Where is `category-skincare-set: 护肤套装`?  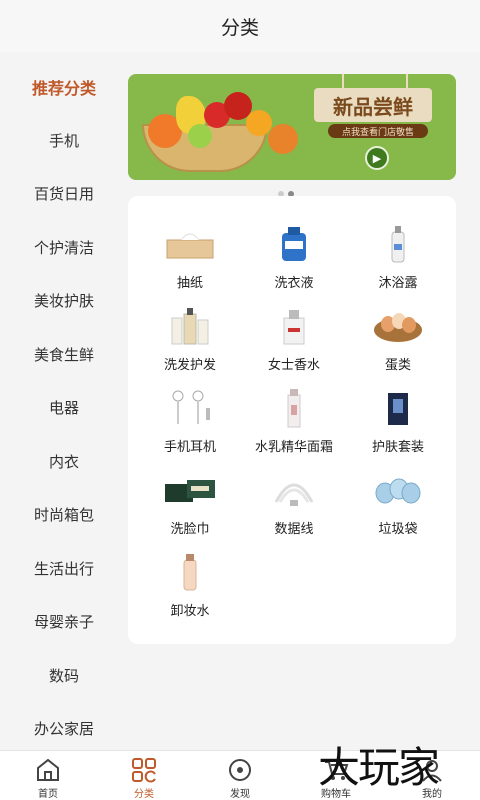 category-skincare-set: 护肤套装 is located at coordinates (398, 427).